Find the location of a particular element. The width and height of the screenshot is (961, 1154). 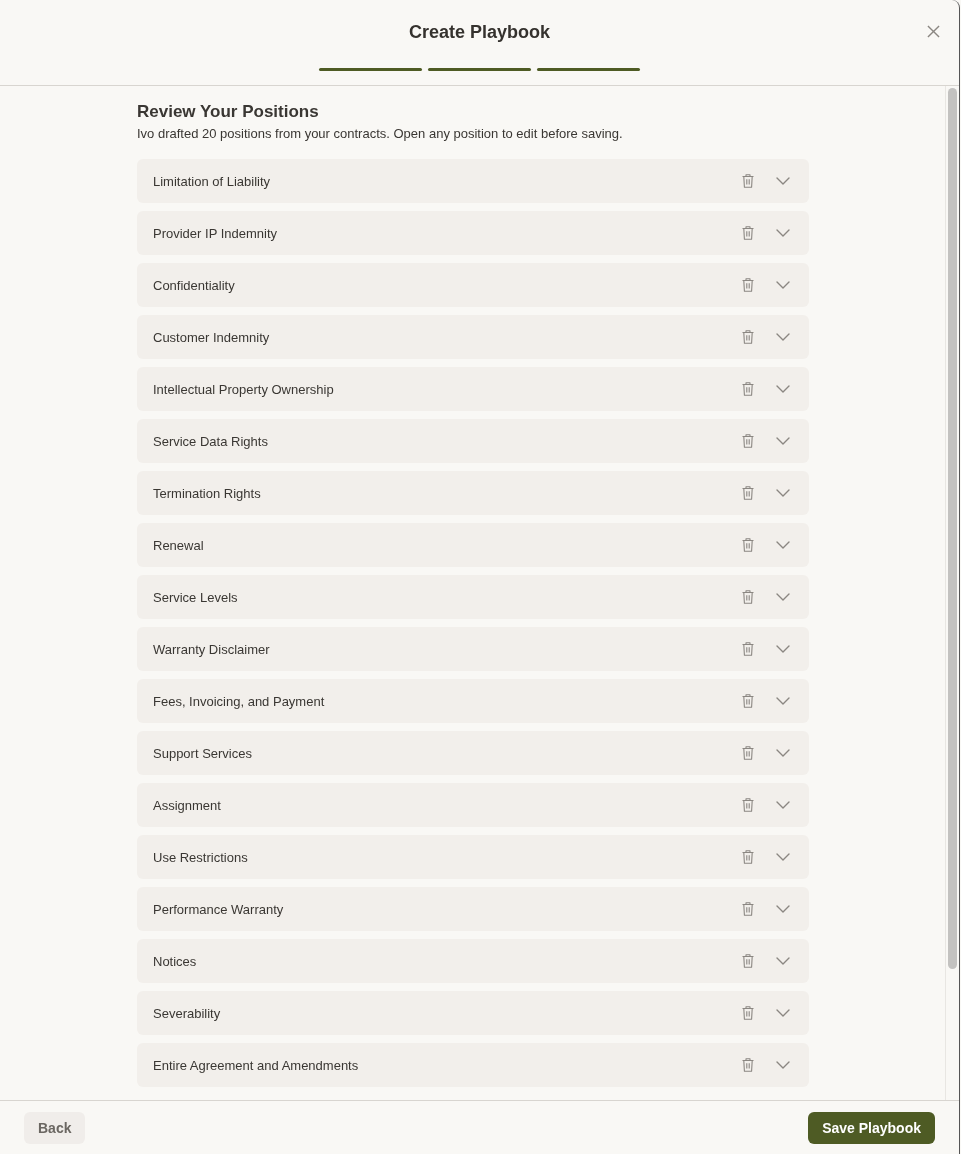

position-title: Severability is located at coordinates (187, 1013).